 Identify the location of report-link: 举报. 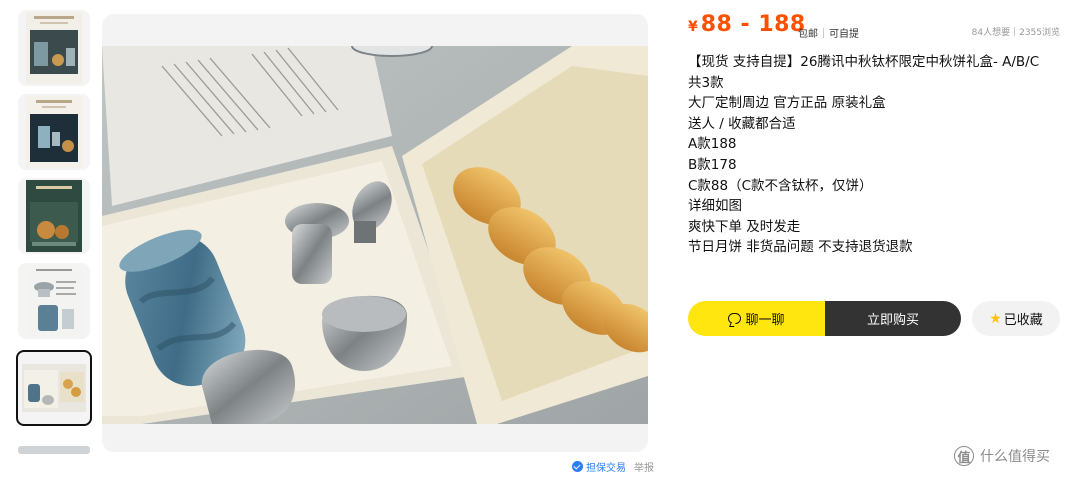
(644, 466).